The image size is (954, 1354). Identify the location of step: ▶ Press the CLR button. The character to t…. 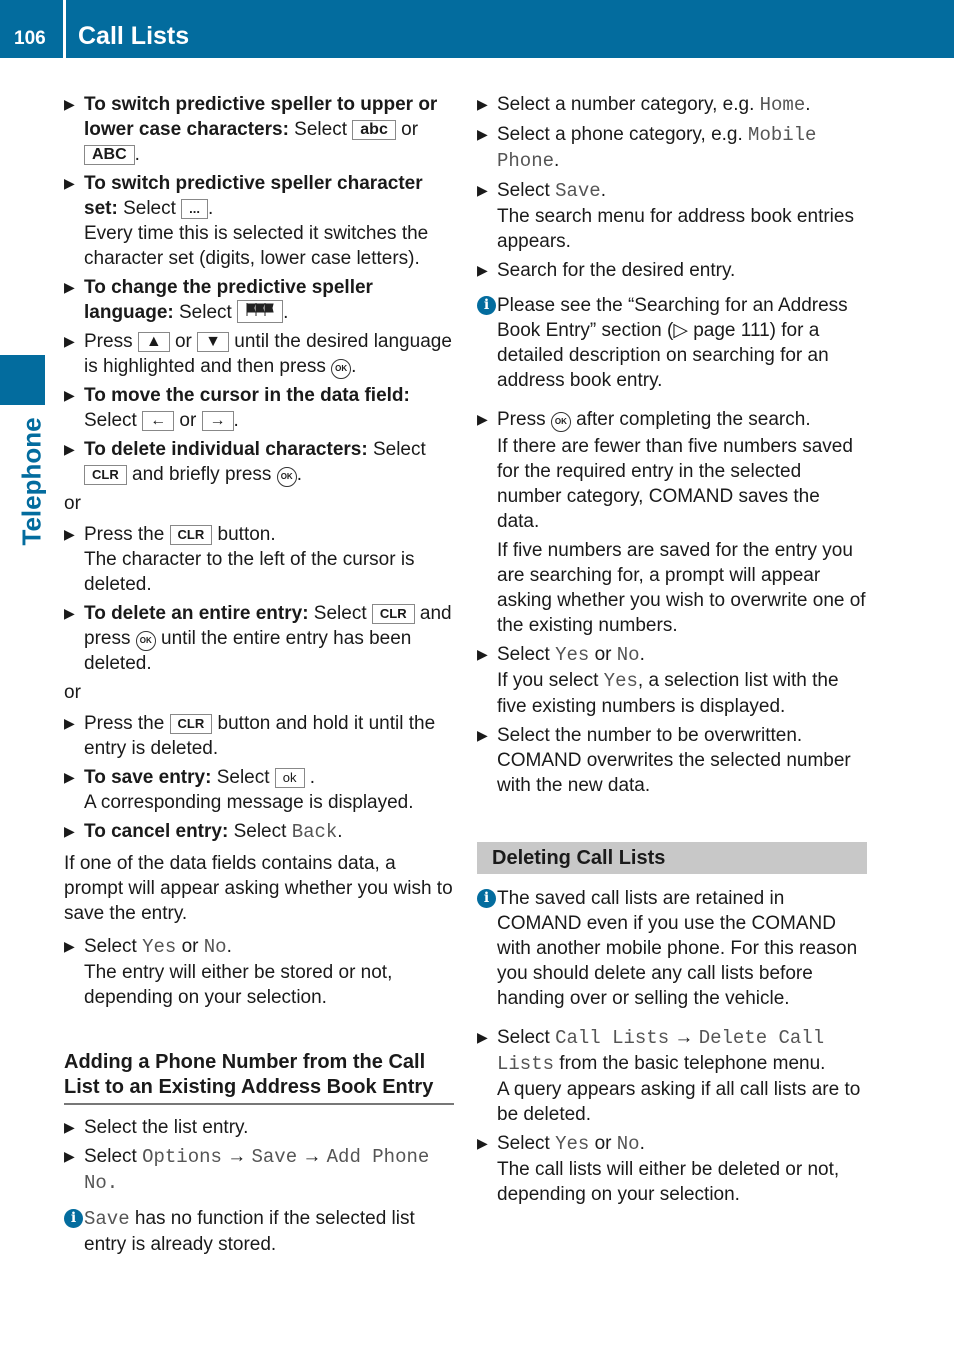
(239, 559).